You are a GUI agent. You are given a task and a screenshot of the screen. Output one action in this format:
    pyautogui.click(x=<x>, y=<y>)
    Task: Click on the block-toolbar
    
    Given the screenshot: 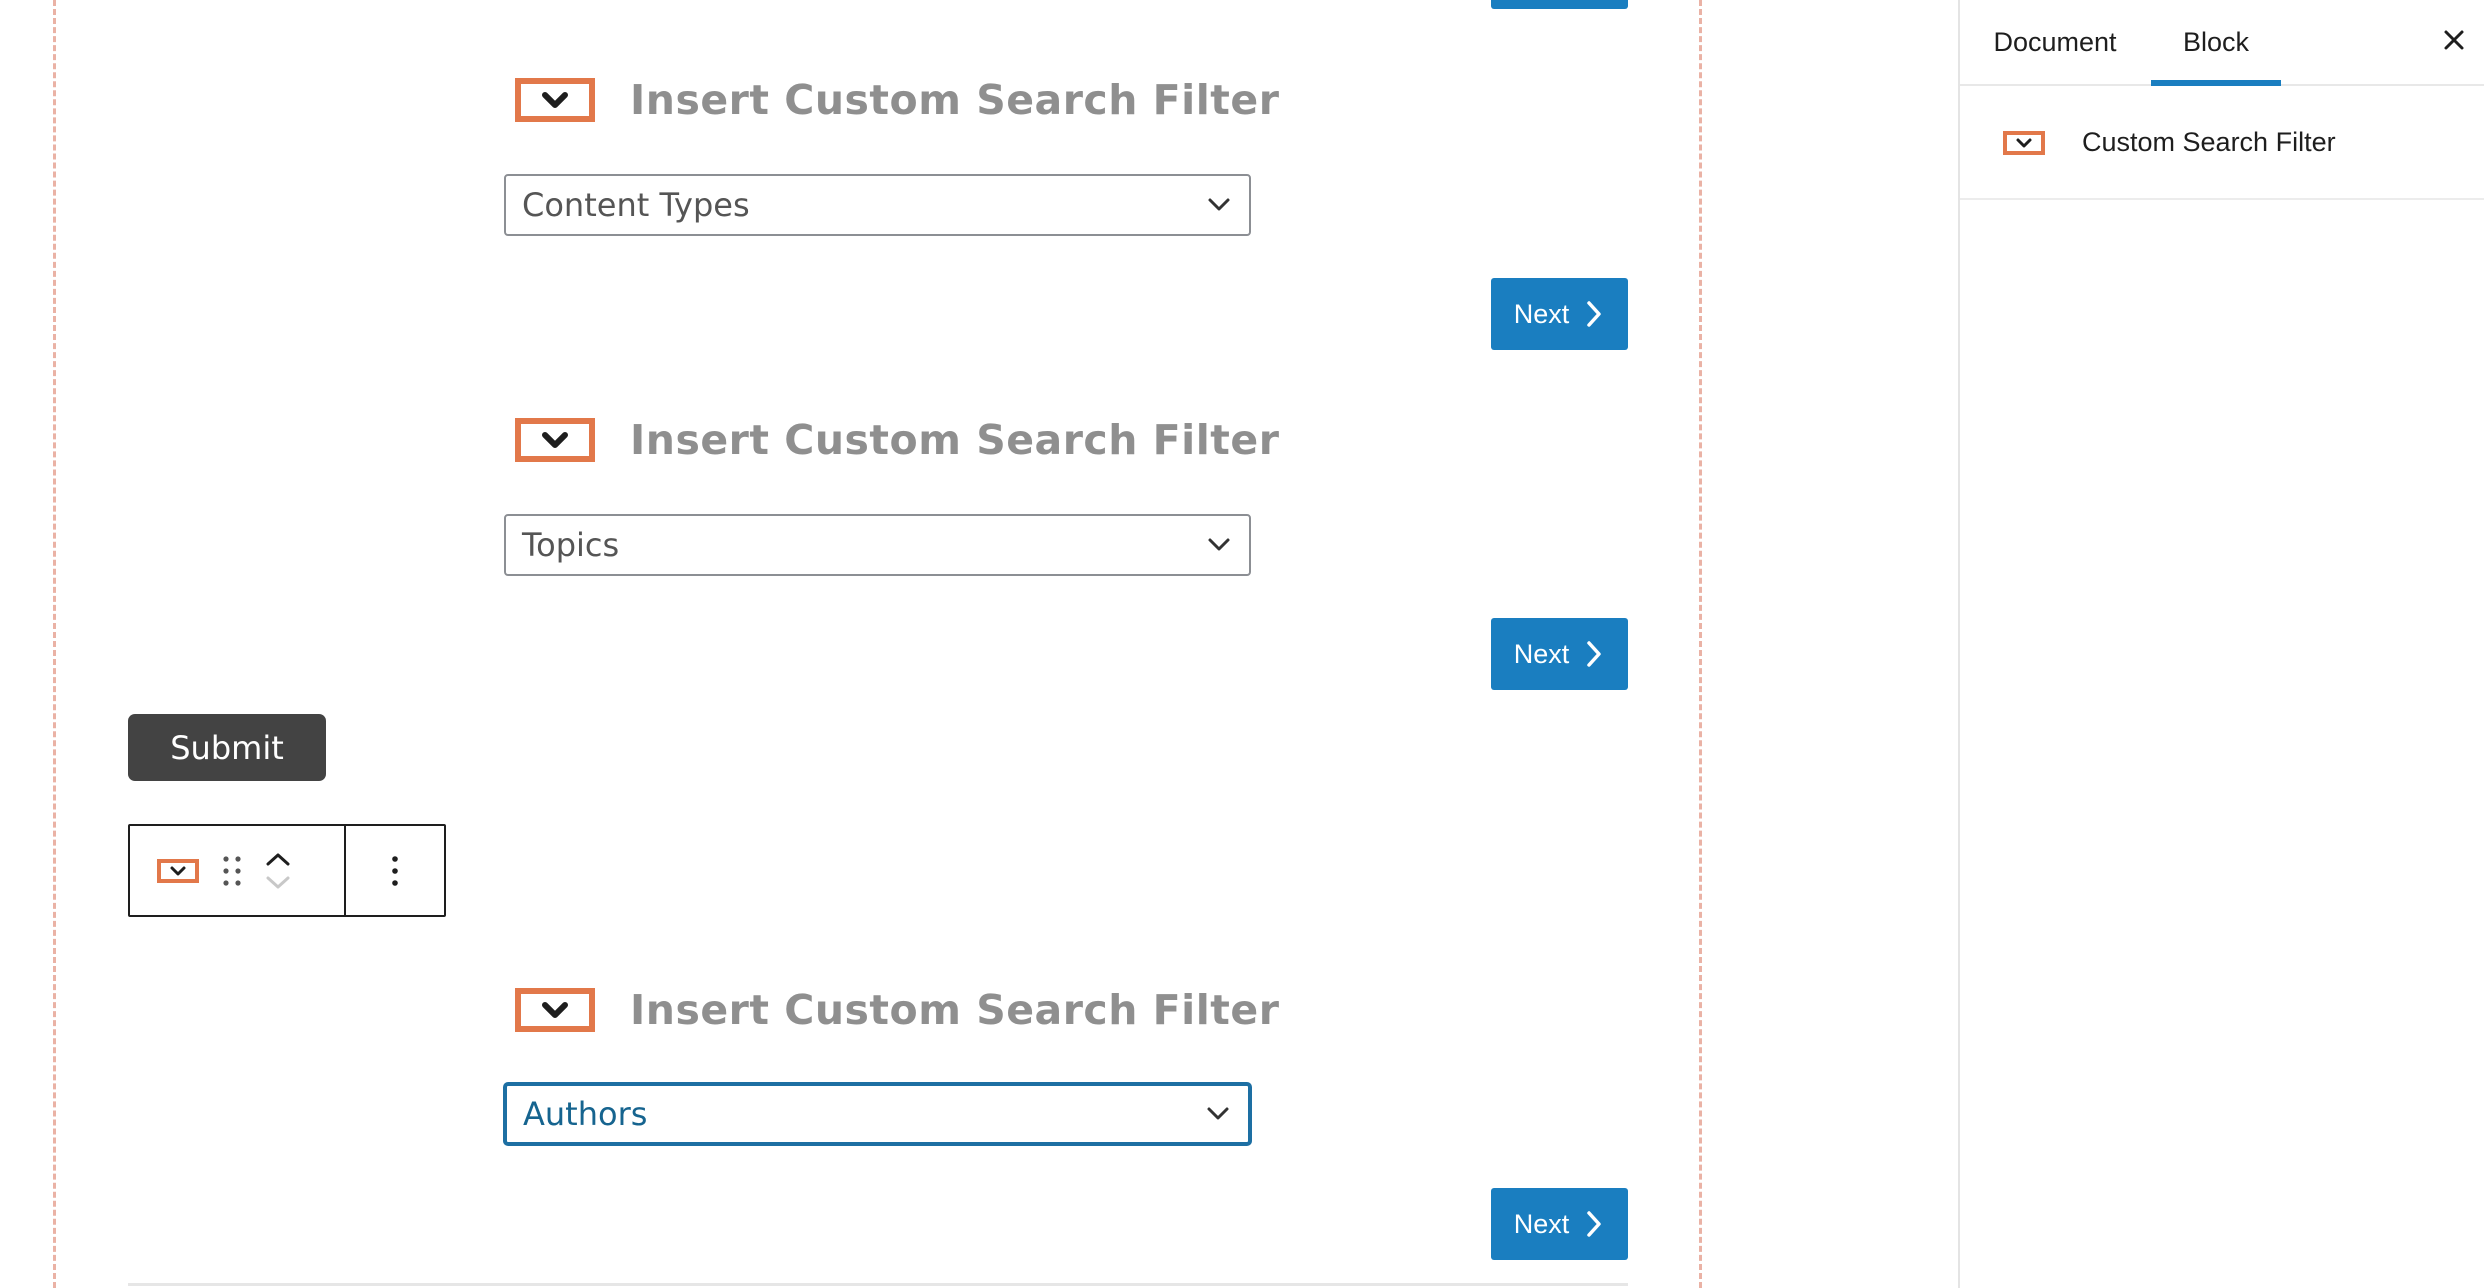 What is the action you would take?
    pyautogui.click(x=287, y=870)
    